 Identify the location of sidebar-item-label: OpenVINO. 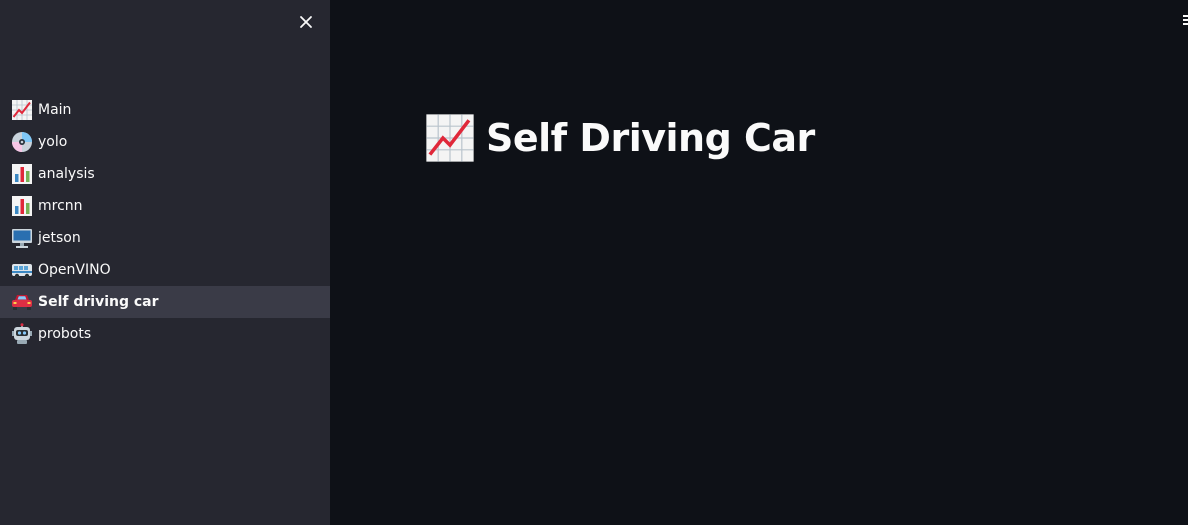
(74, 270).